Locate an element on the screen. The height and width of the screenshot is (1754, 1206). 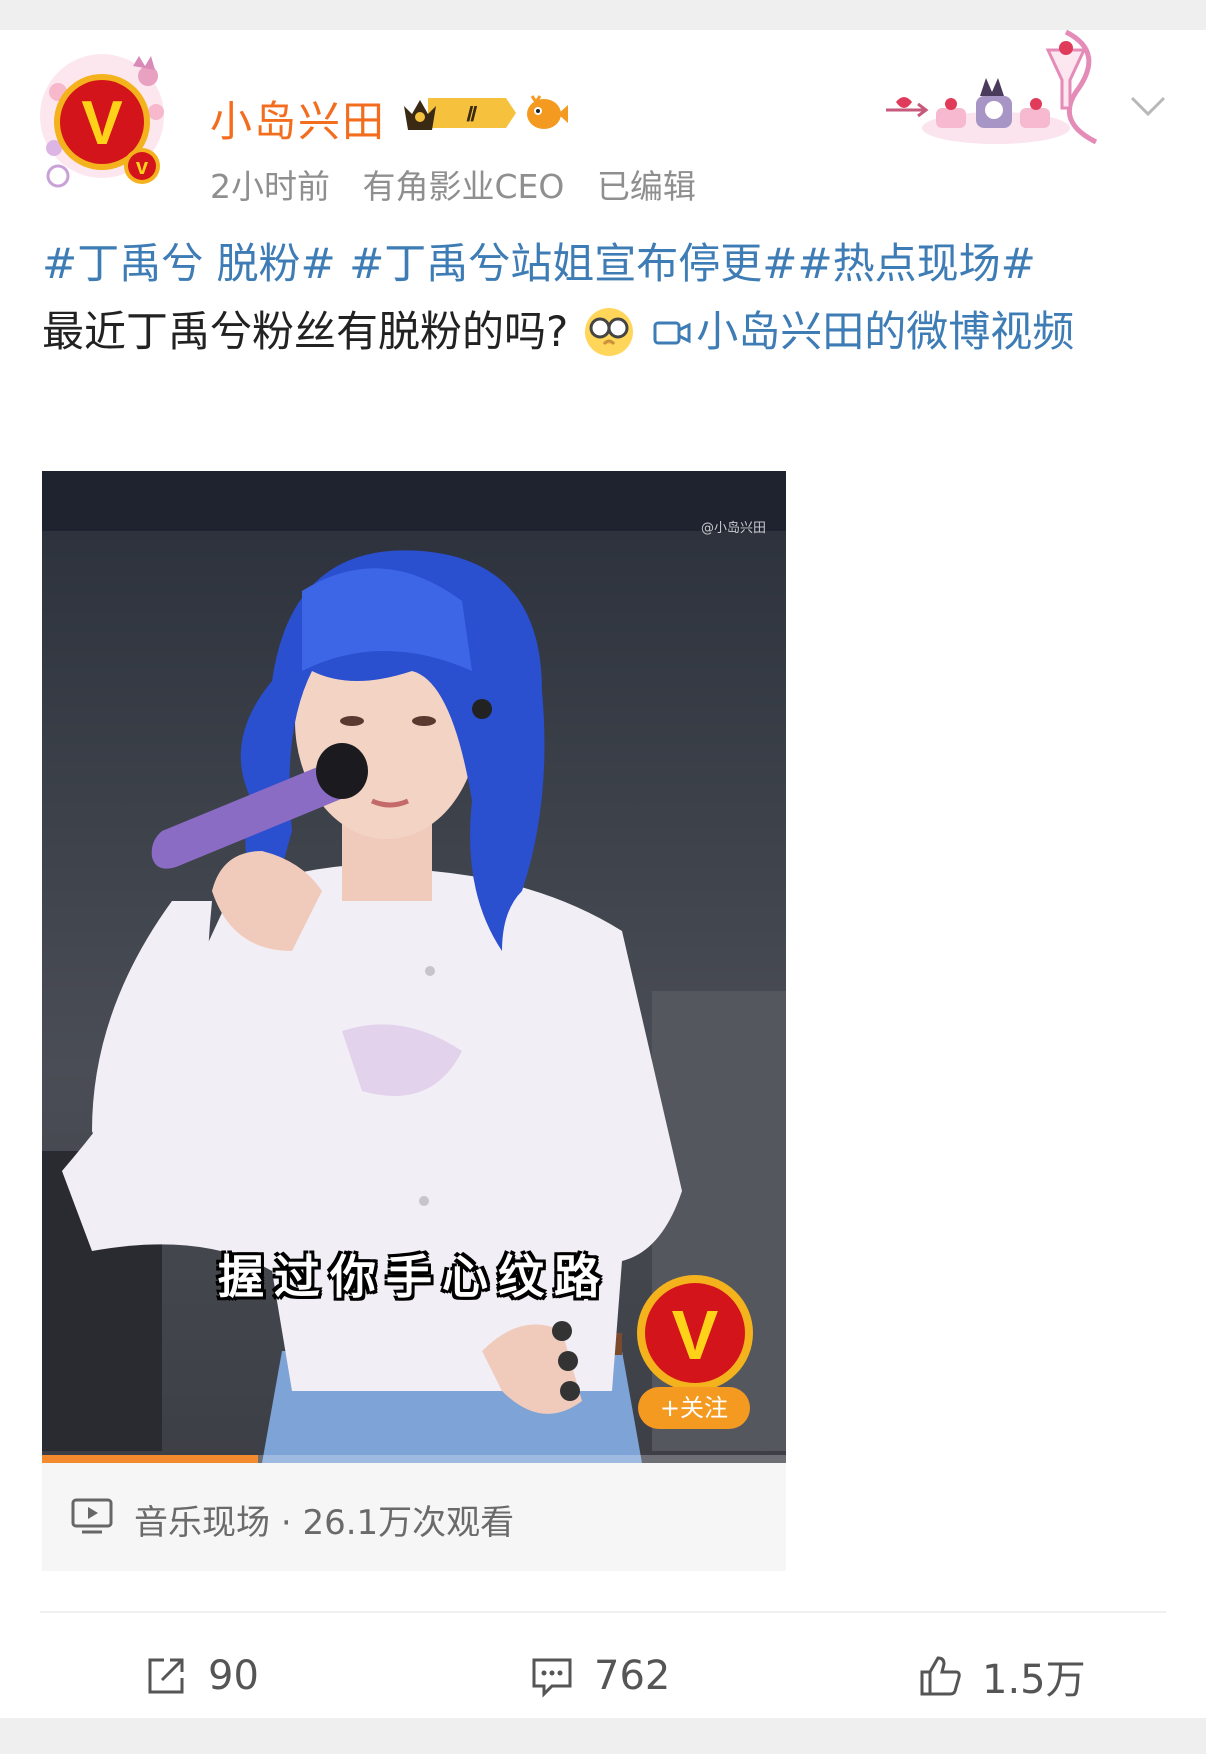
comment-count: 762 is located at coordinates (632, 1676).